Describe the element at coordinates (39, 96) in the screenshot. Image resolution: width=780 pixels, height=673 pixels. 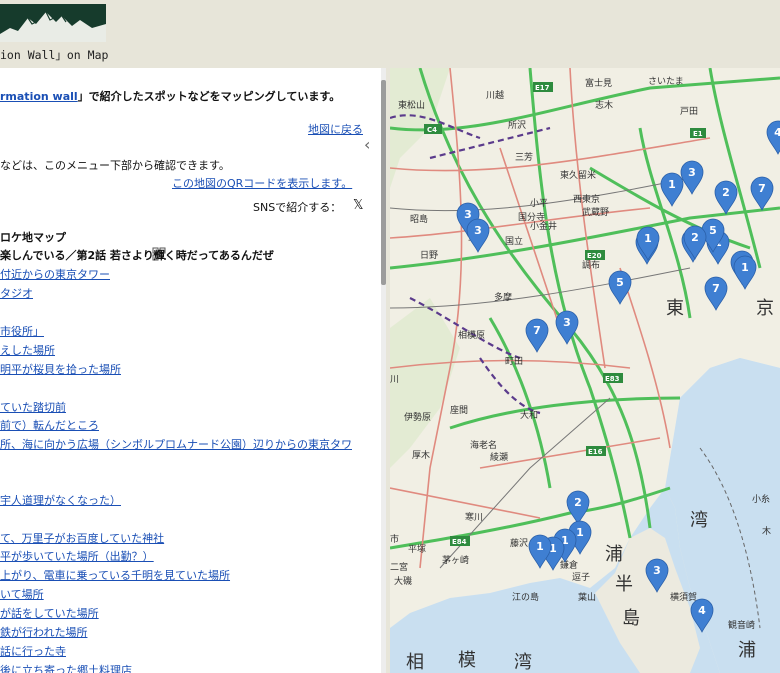
I see `intro-link: rmation wall` at that location.